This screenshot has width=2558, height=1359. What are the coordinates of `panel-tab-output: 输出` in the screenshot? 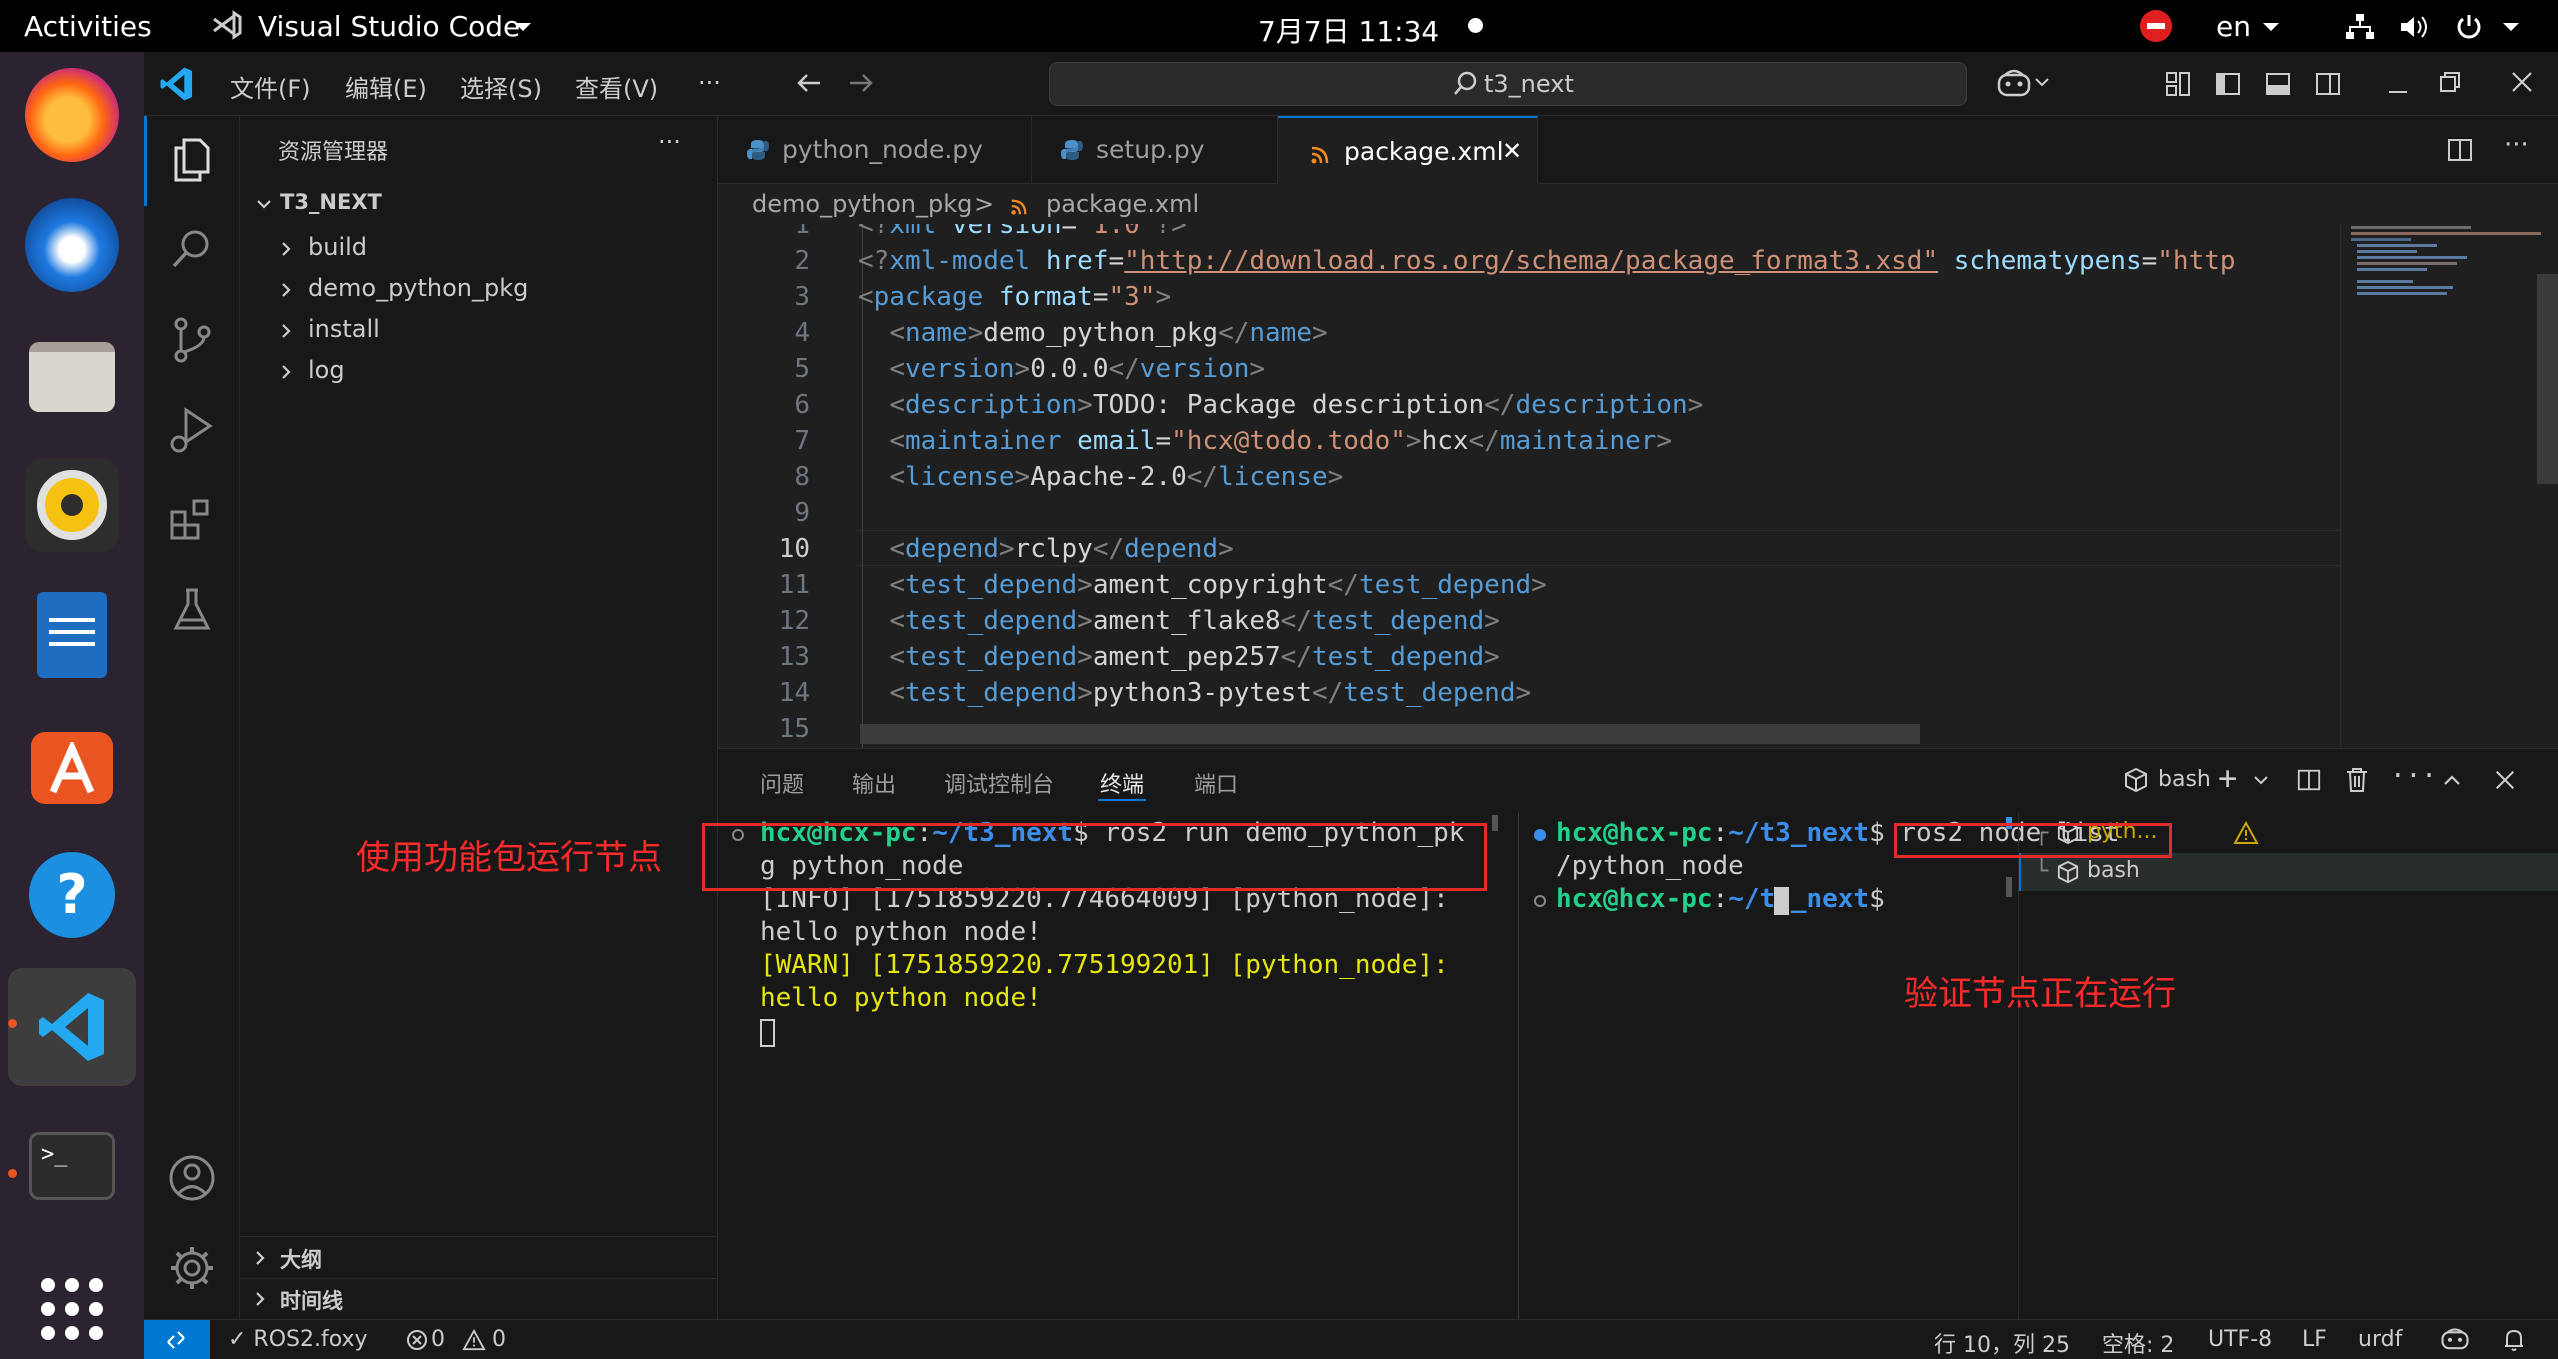 It's located at (874, 783).